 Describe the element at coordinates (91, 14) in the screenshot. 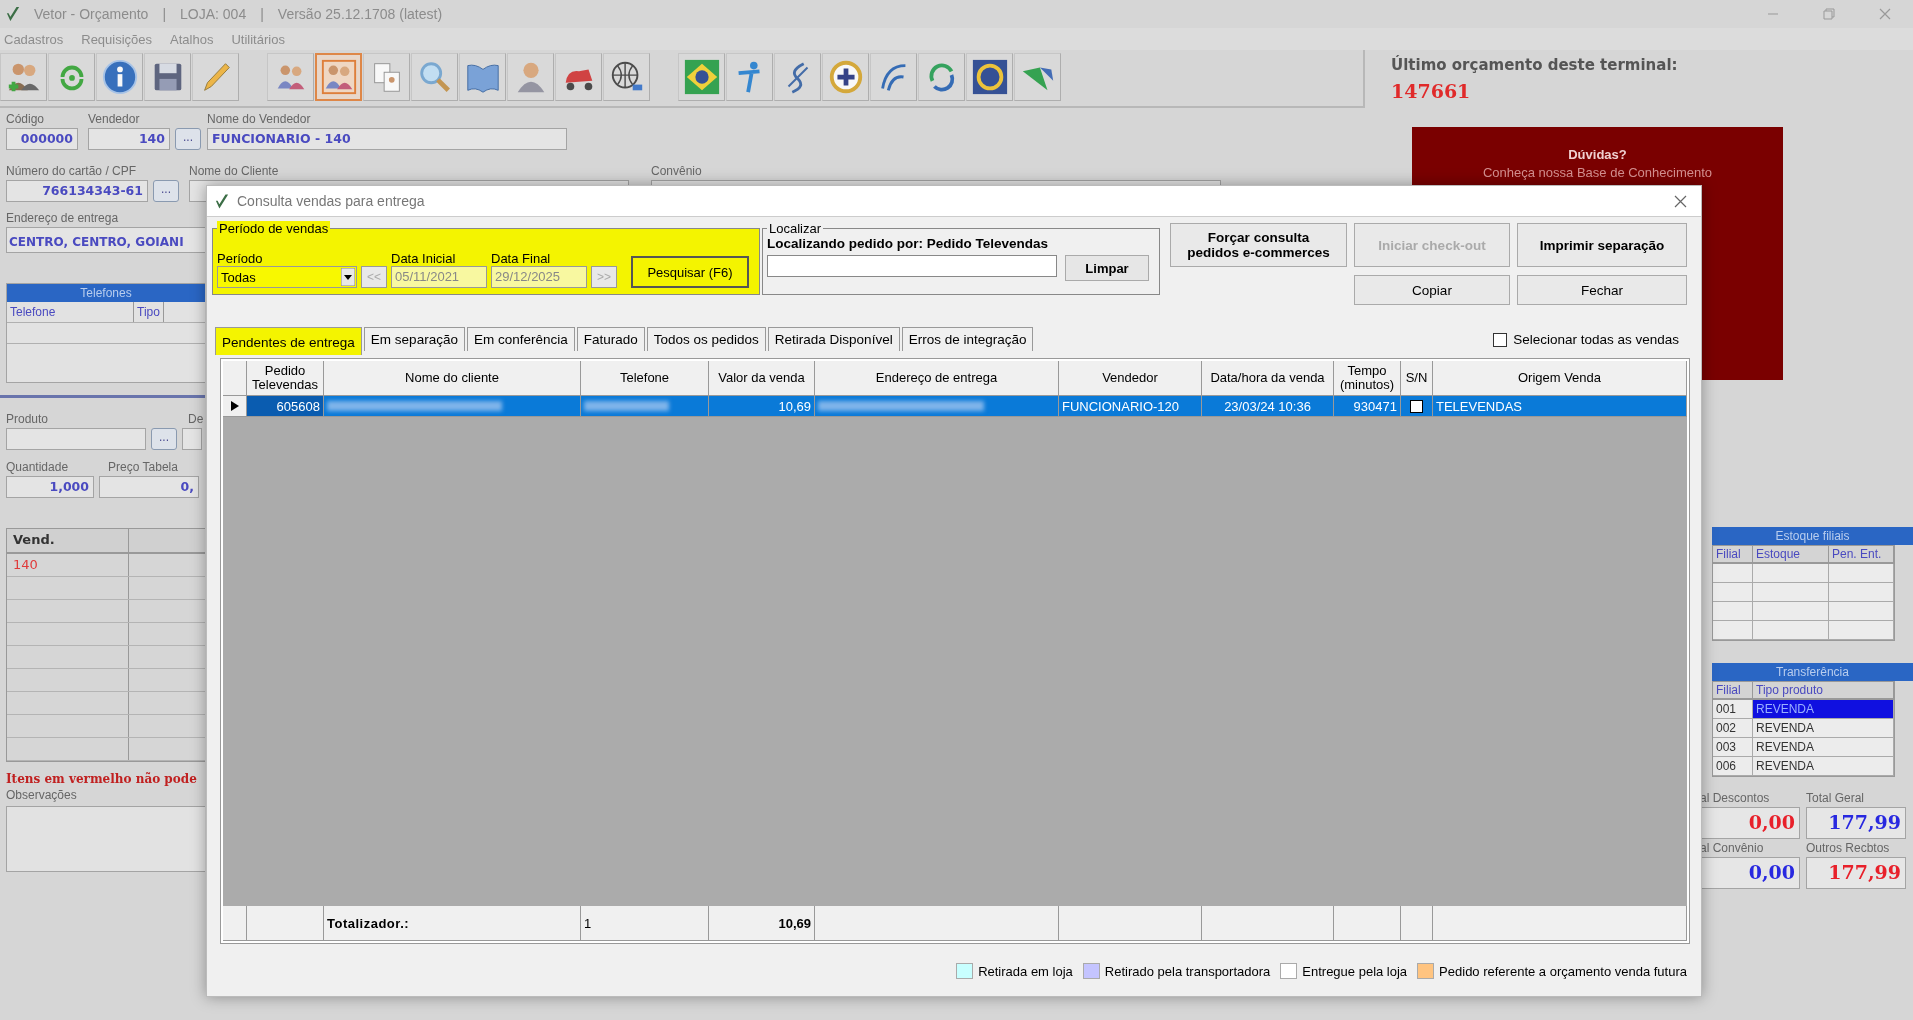

I see `window-title: Vetor - Orçamento` at that location.